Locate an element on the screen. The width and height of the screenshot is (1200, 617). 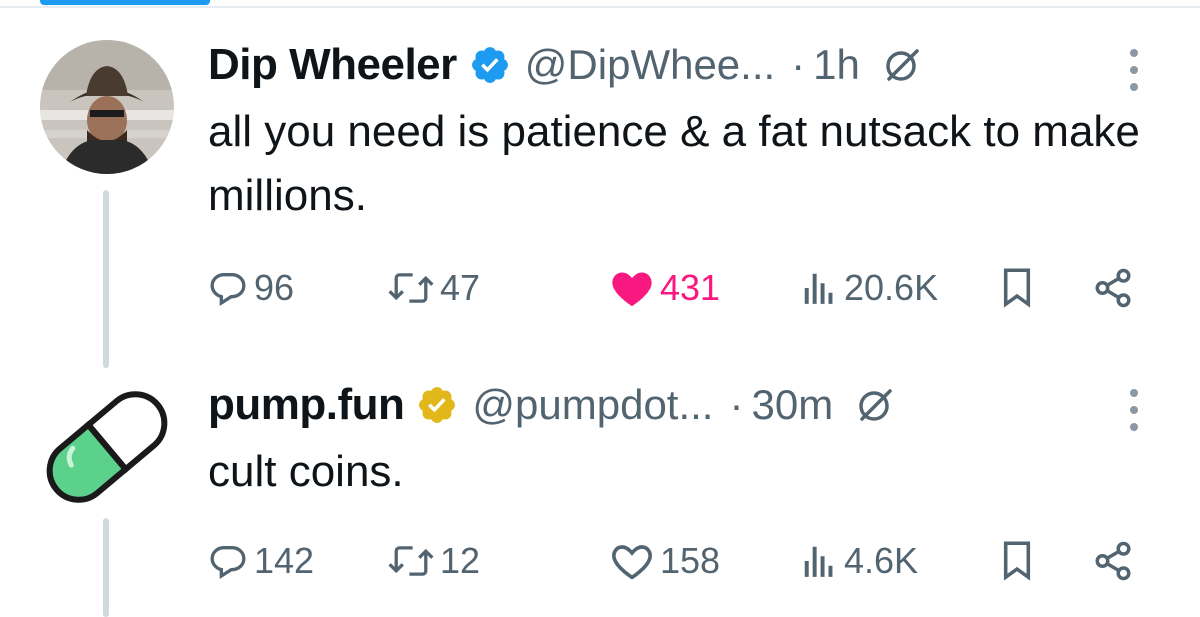
like-count: 431 is located at coordinates (690, 287).